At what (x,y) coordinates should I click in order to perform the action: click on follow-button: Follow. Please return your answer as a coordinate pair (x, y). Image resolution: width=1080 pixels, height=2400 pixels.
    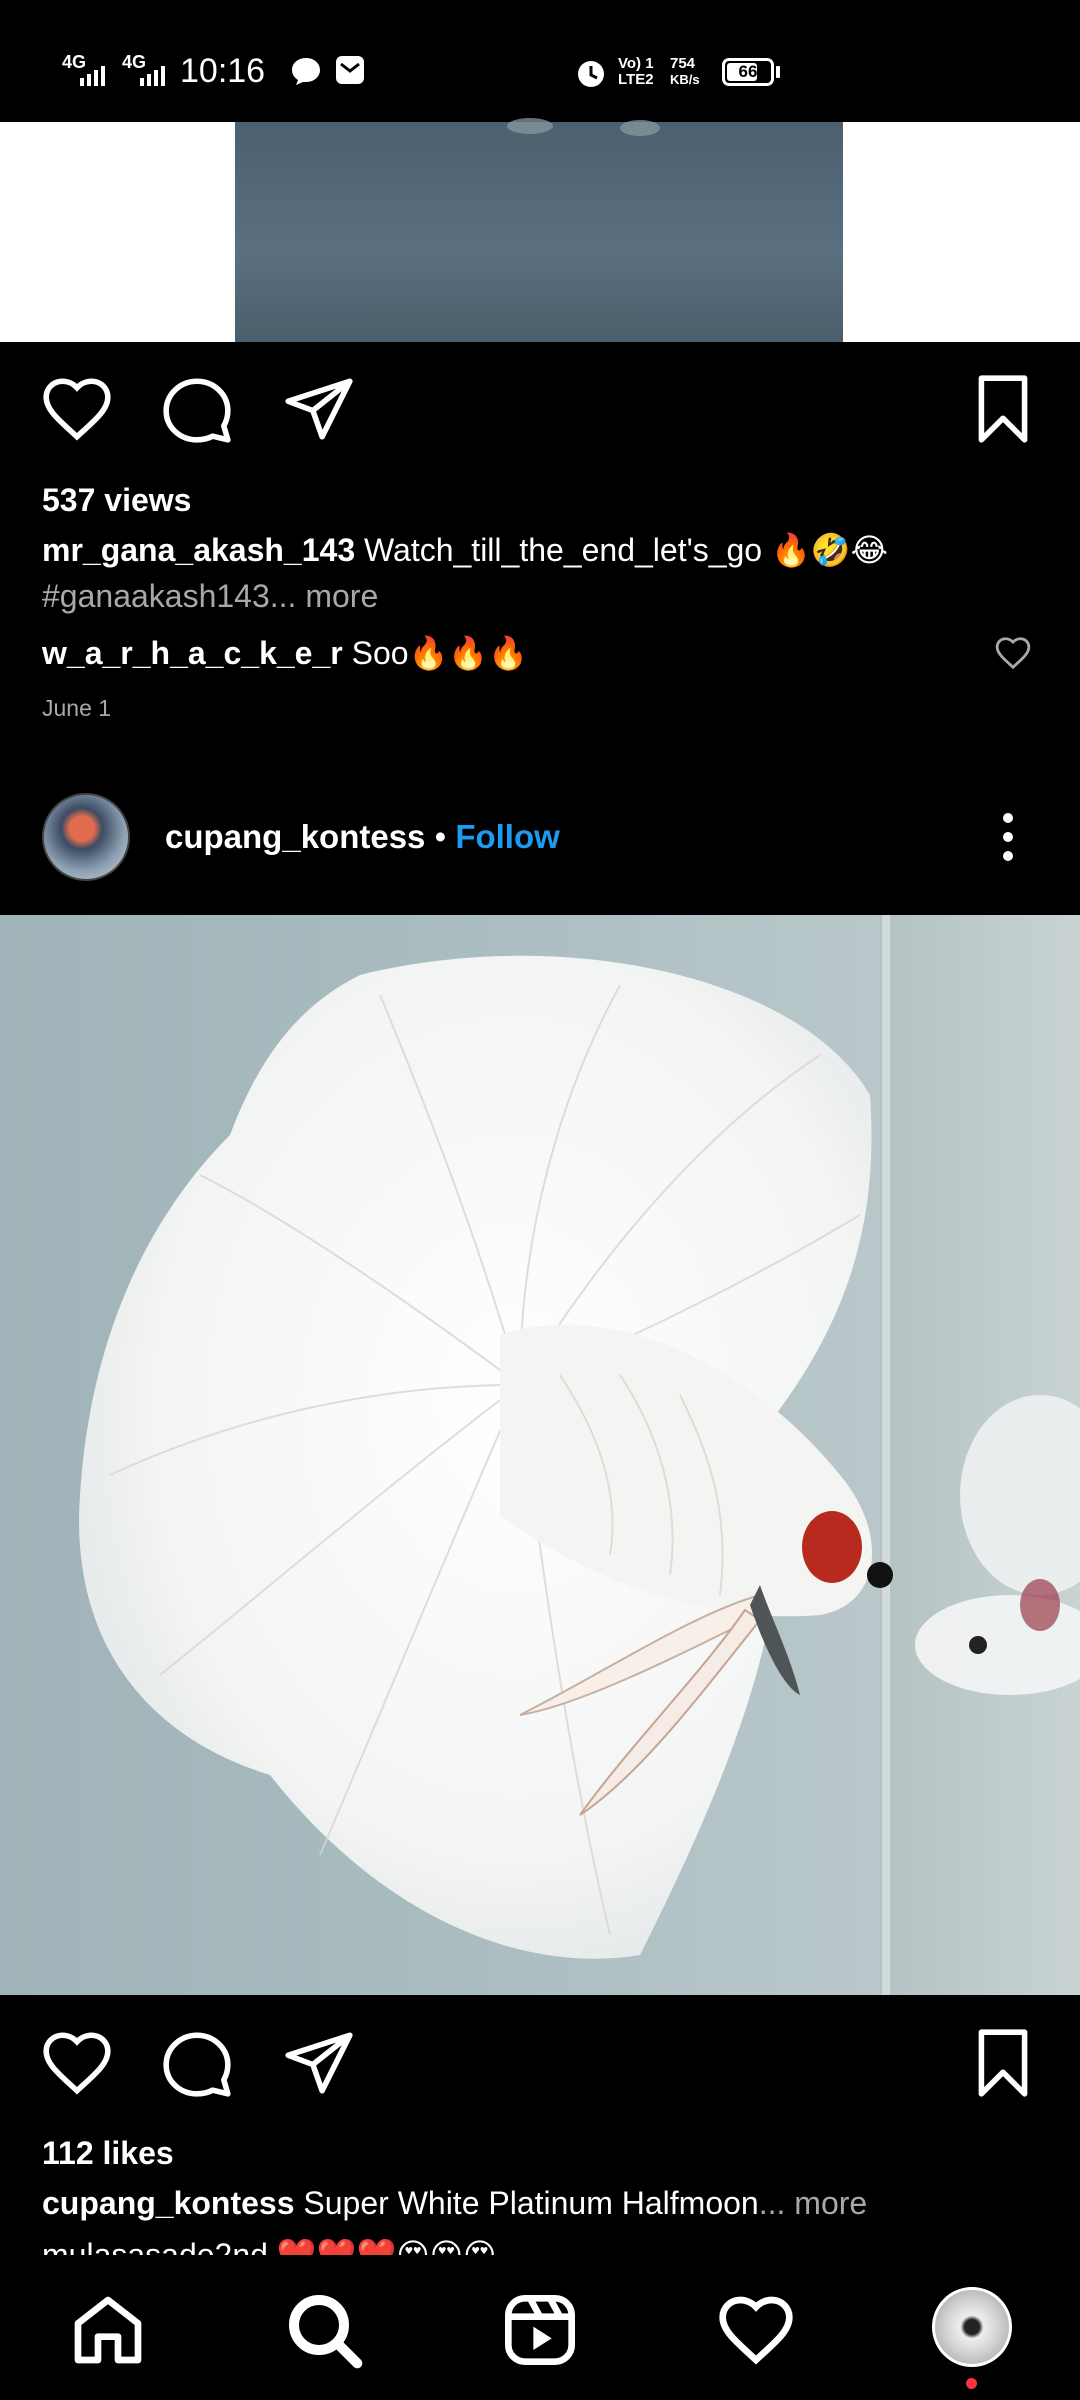
    Looking at the image, I should click on (507, 836).